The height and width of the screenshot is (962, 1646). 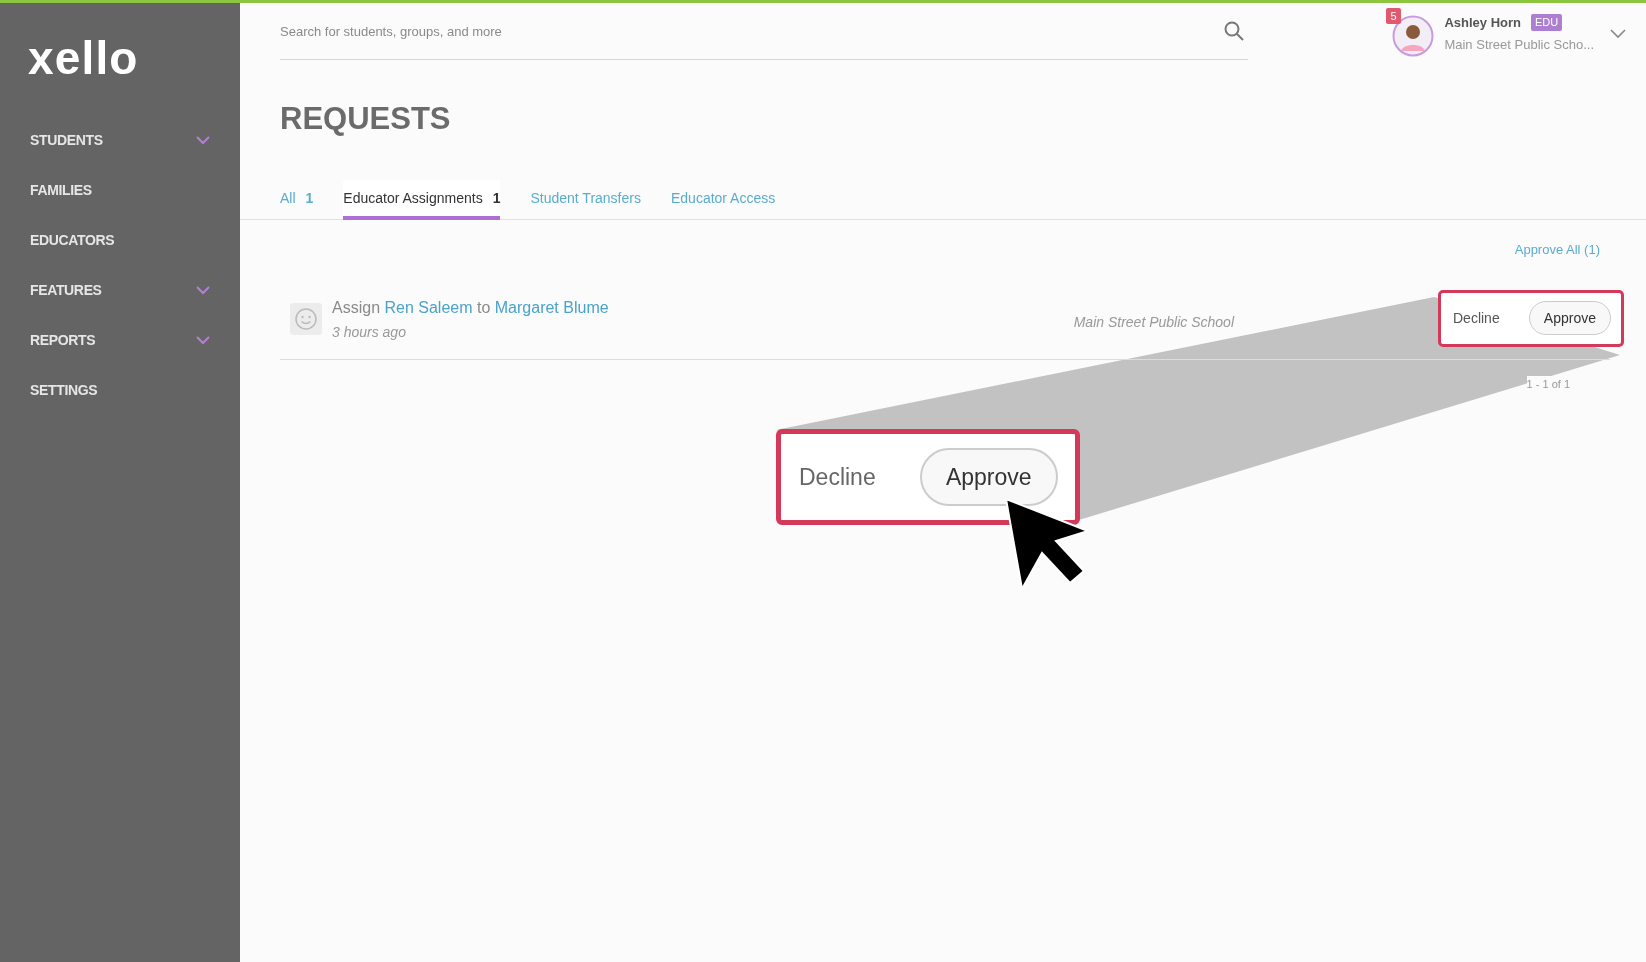 What do you see at coordinates (1557, 250) in the screenshot?
I see `approve-all-link: Approve All (1)` at bounding box center [1557, 250].